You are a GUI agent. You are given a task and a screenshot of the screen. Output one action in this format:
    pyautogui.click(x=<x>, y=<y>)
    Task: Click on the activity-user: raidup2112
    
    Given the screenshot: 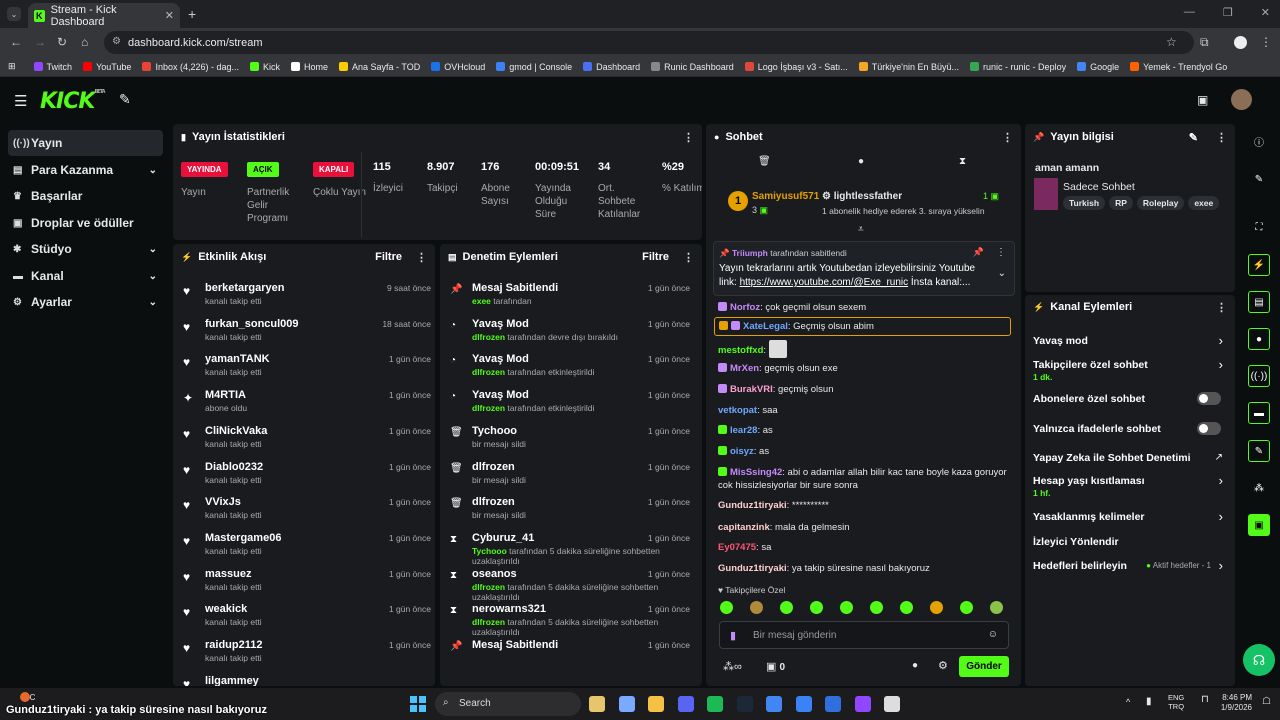 What is the action you would take?
    pyautogui.click(x=233, y=645)
    